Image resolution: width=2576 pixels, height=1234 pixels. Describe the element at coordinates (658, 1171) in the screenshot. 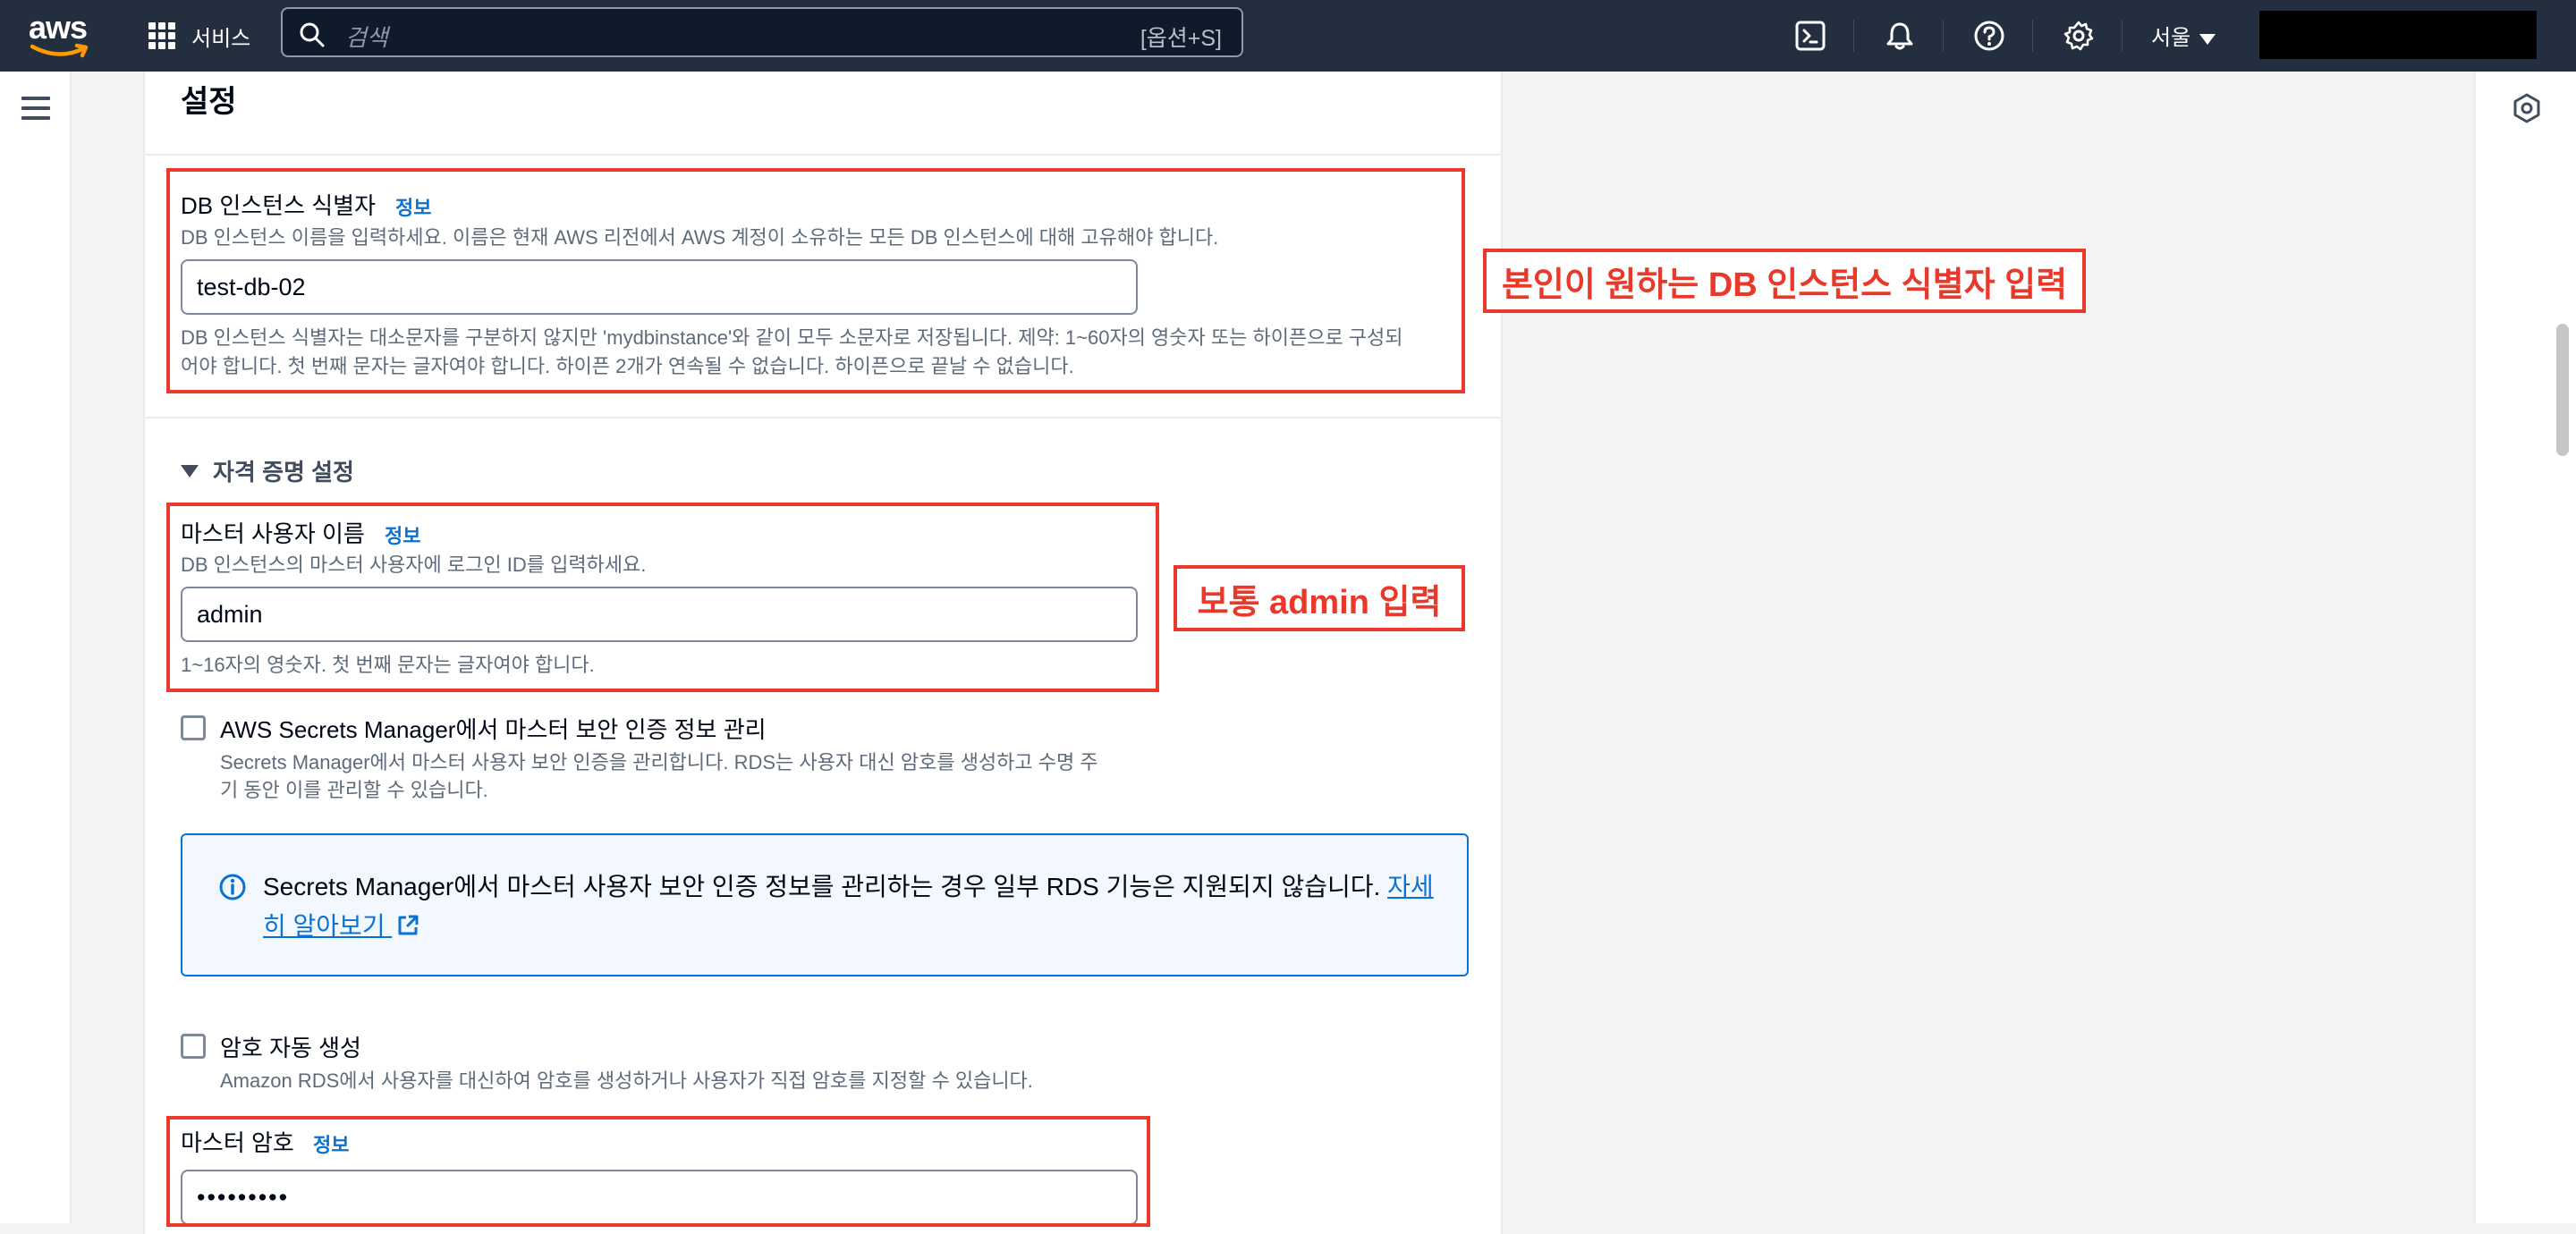

I see `master-password-highlight-box` at that location.